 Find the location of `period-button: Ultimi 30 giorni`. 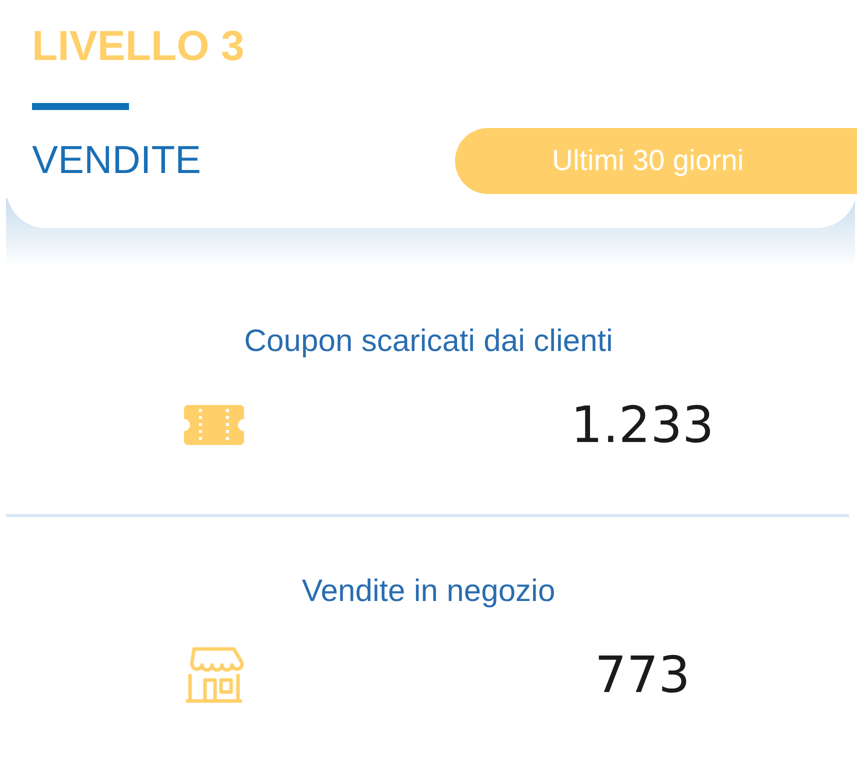

period-button: Ultimi 30 giorni is located at coordinates (656, 161).